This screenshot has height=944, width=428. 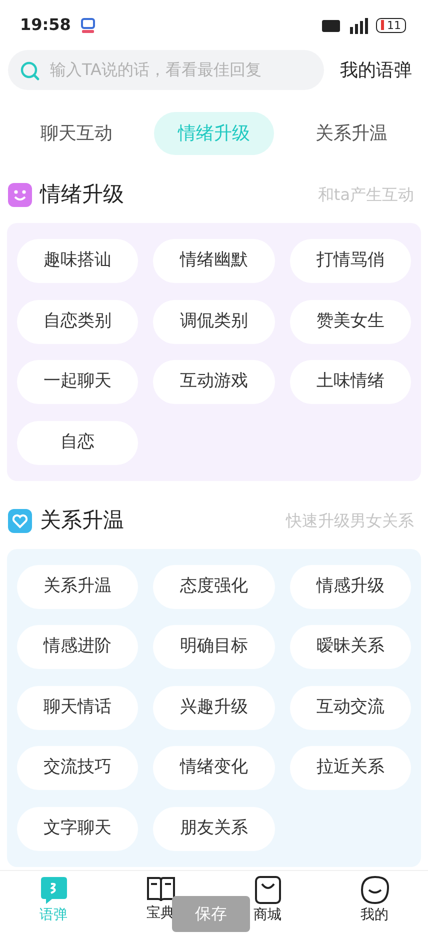 I want to click on tag-chip: 兴趣升级, so click(x=214, y=708).